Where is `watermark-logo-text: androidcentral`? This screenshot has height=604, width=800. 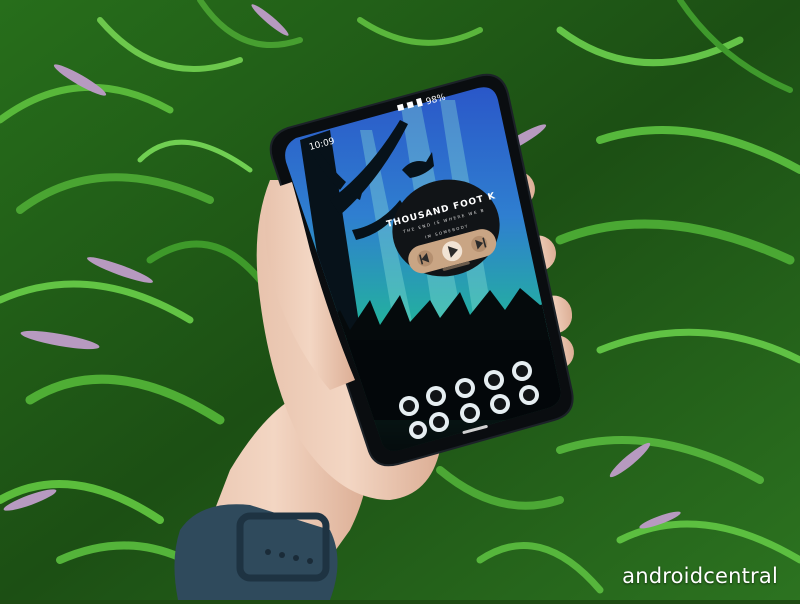 watermark-logo-text: androidcentral is located at coordinates (700, 576).